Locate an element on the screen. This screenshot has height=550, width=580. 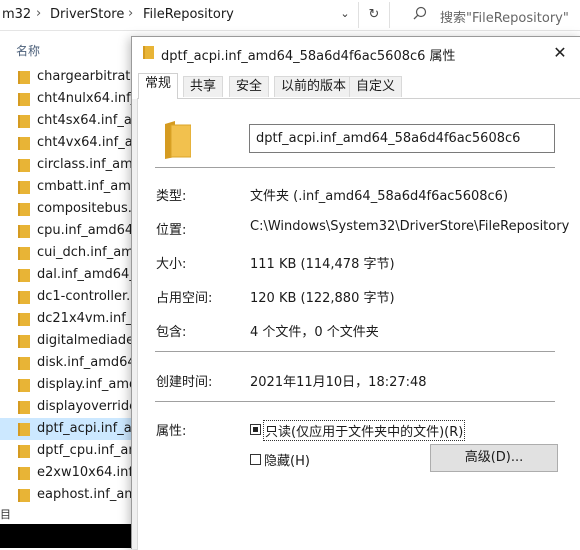
file-name: cpu.inf_amd64_ is located at coordinates (88, 230).